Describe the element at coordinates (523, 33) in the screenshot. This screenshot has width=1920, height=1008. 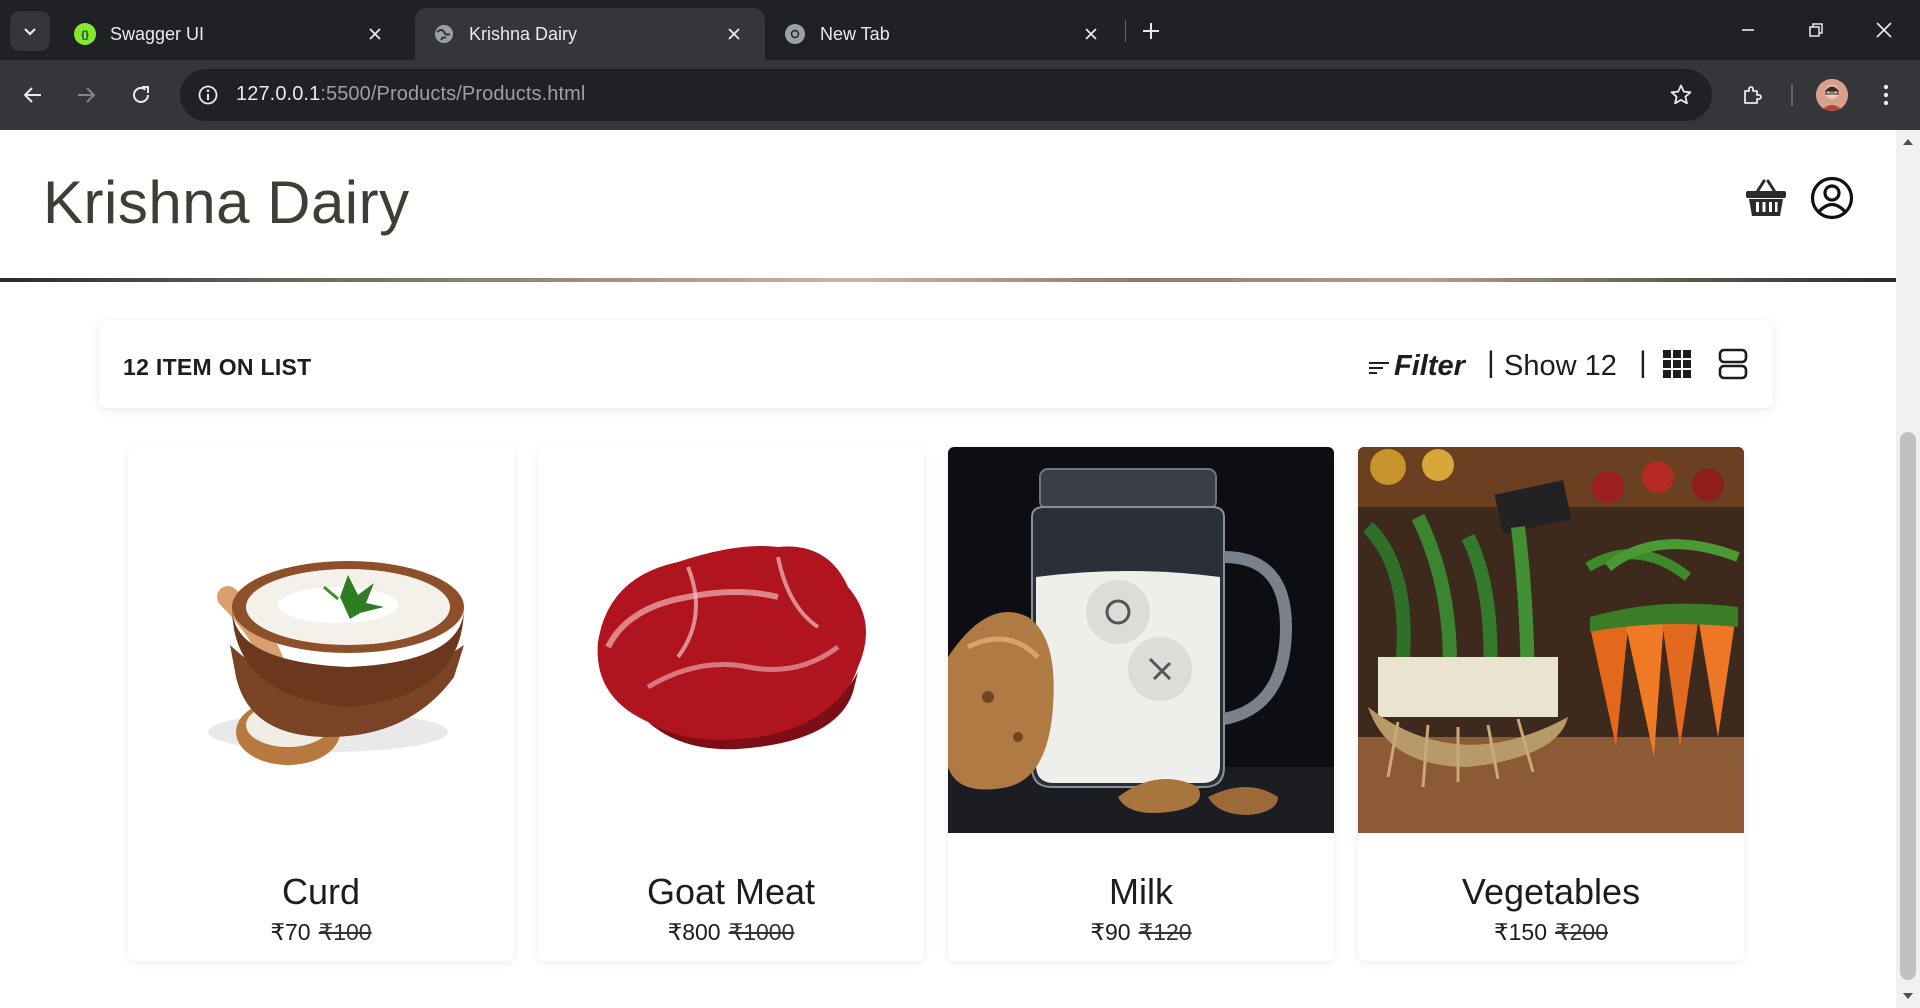
I see `tab-title: Krishna Dairy` at that location.